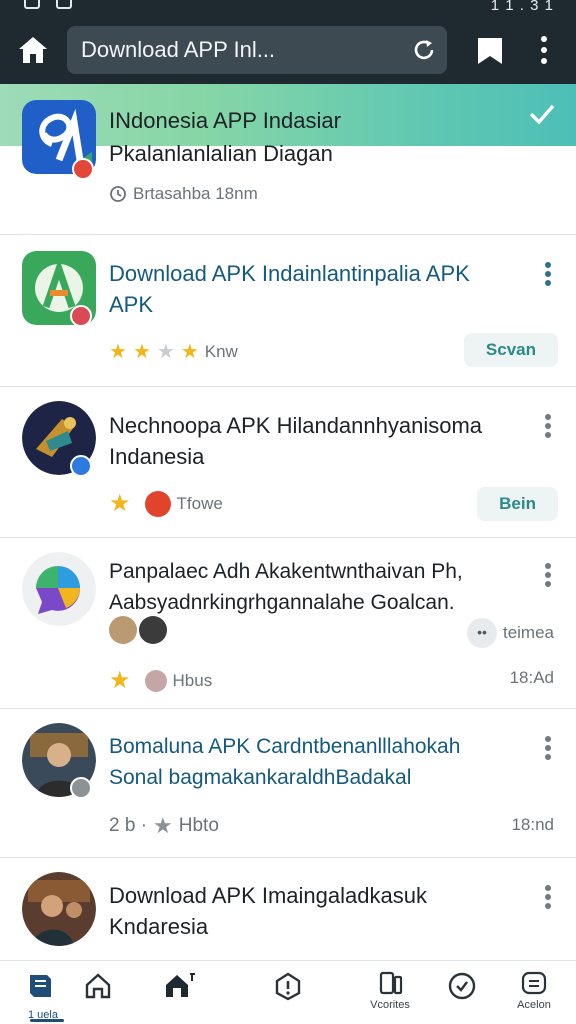 The width and height of the screenshot is (576, 1024). Describe the element at coordinates (517, 504) in the screenshot. I see `action-button: Bein` at that location.